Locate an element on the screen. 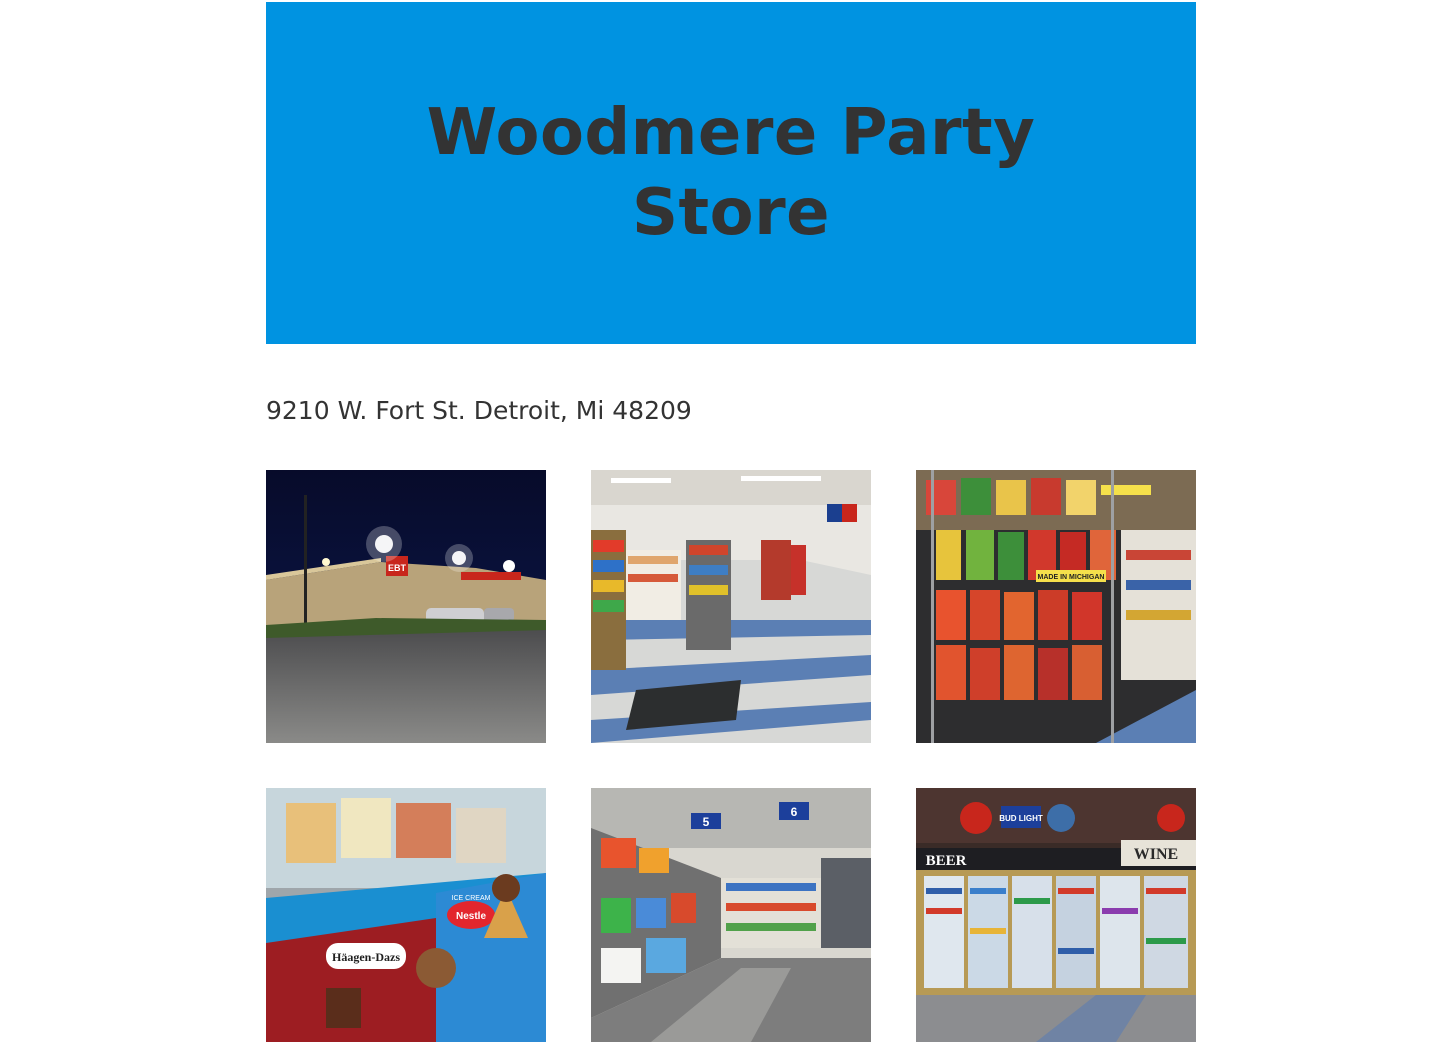 This screenshot has width=1440, height=1049. gallery-photo-exterior: EBT is located at coordinates (406, 606).